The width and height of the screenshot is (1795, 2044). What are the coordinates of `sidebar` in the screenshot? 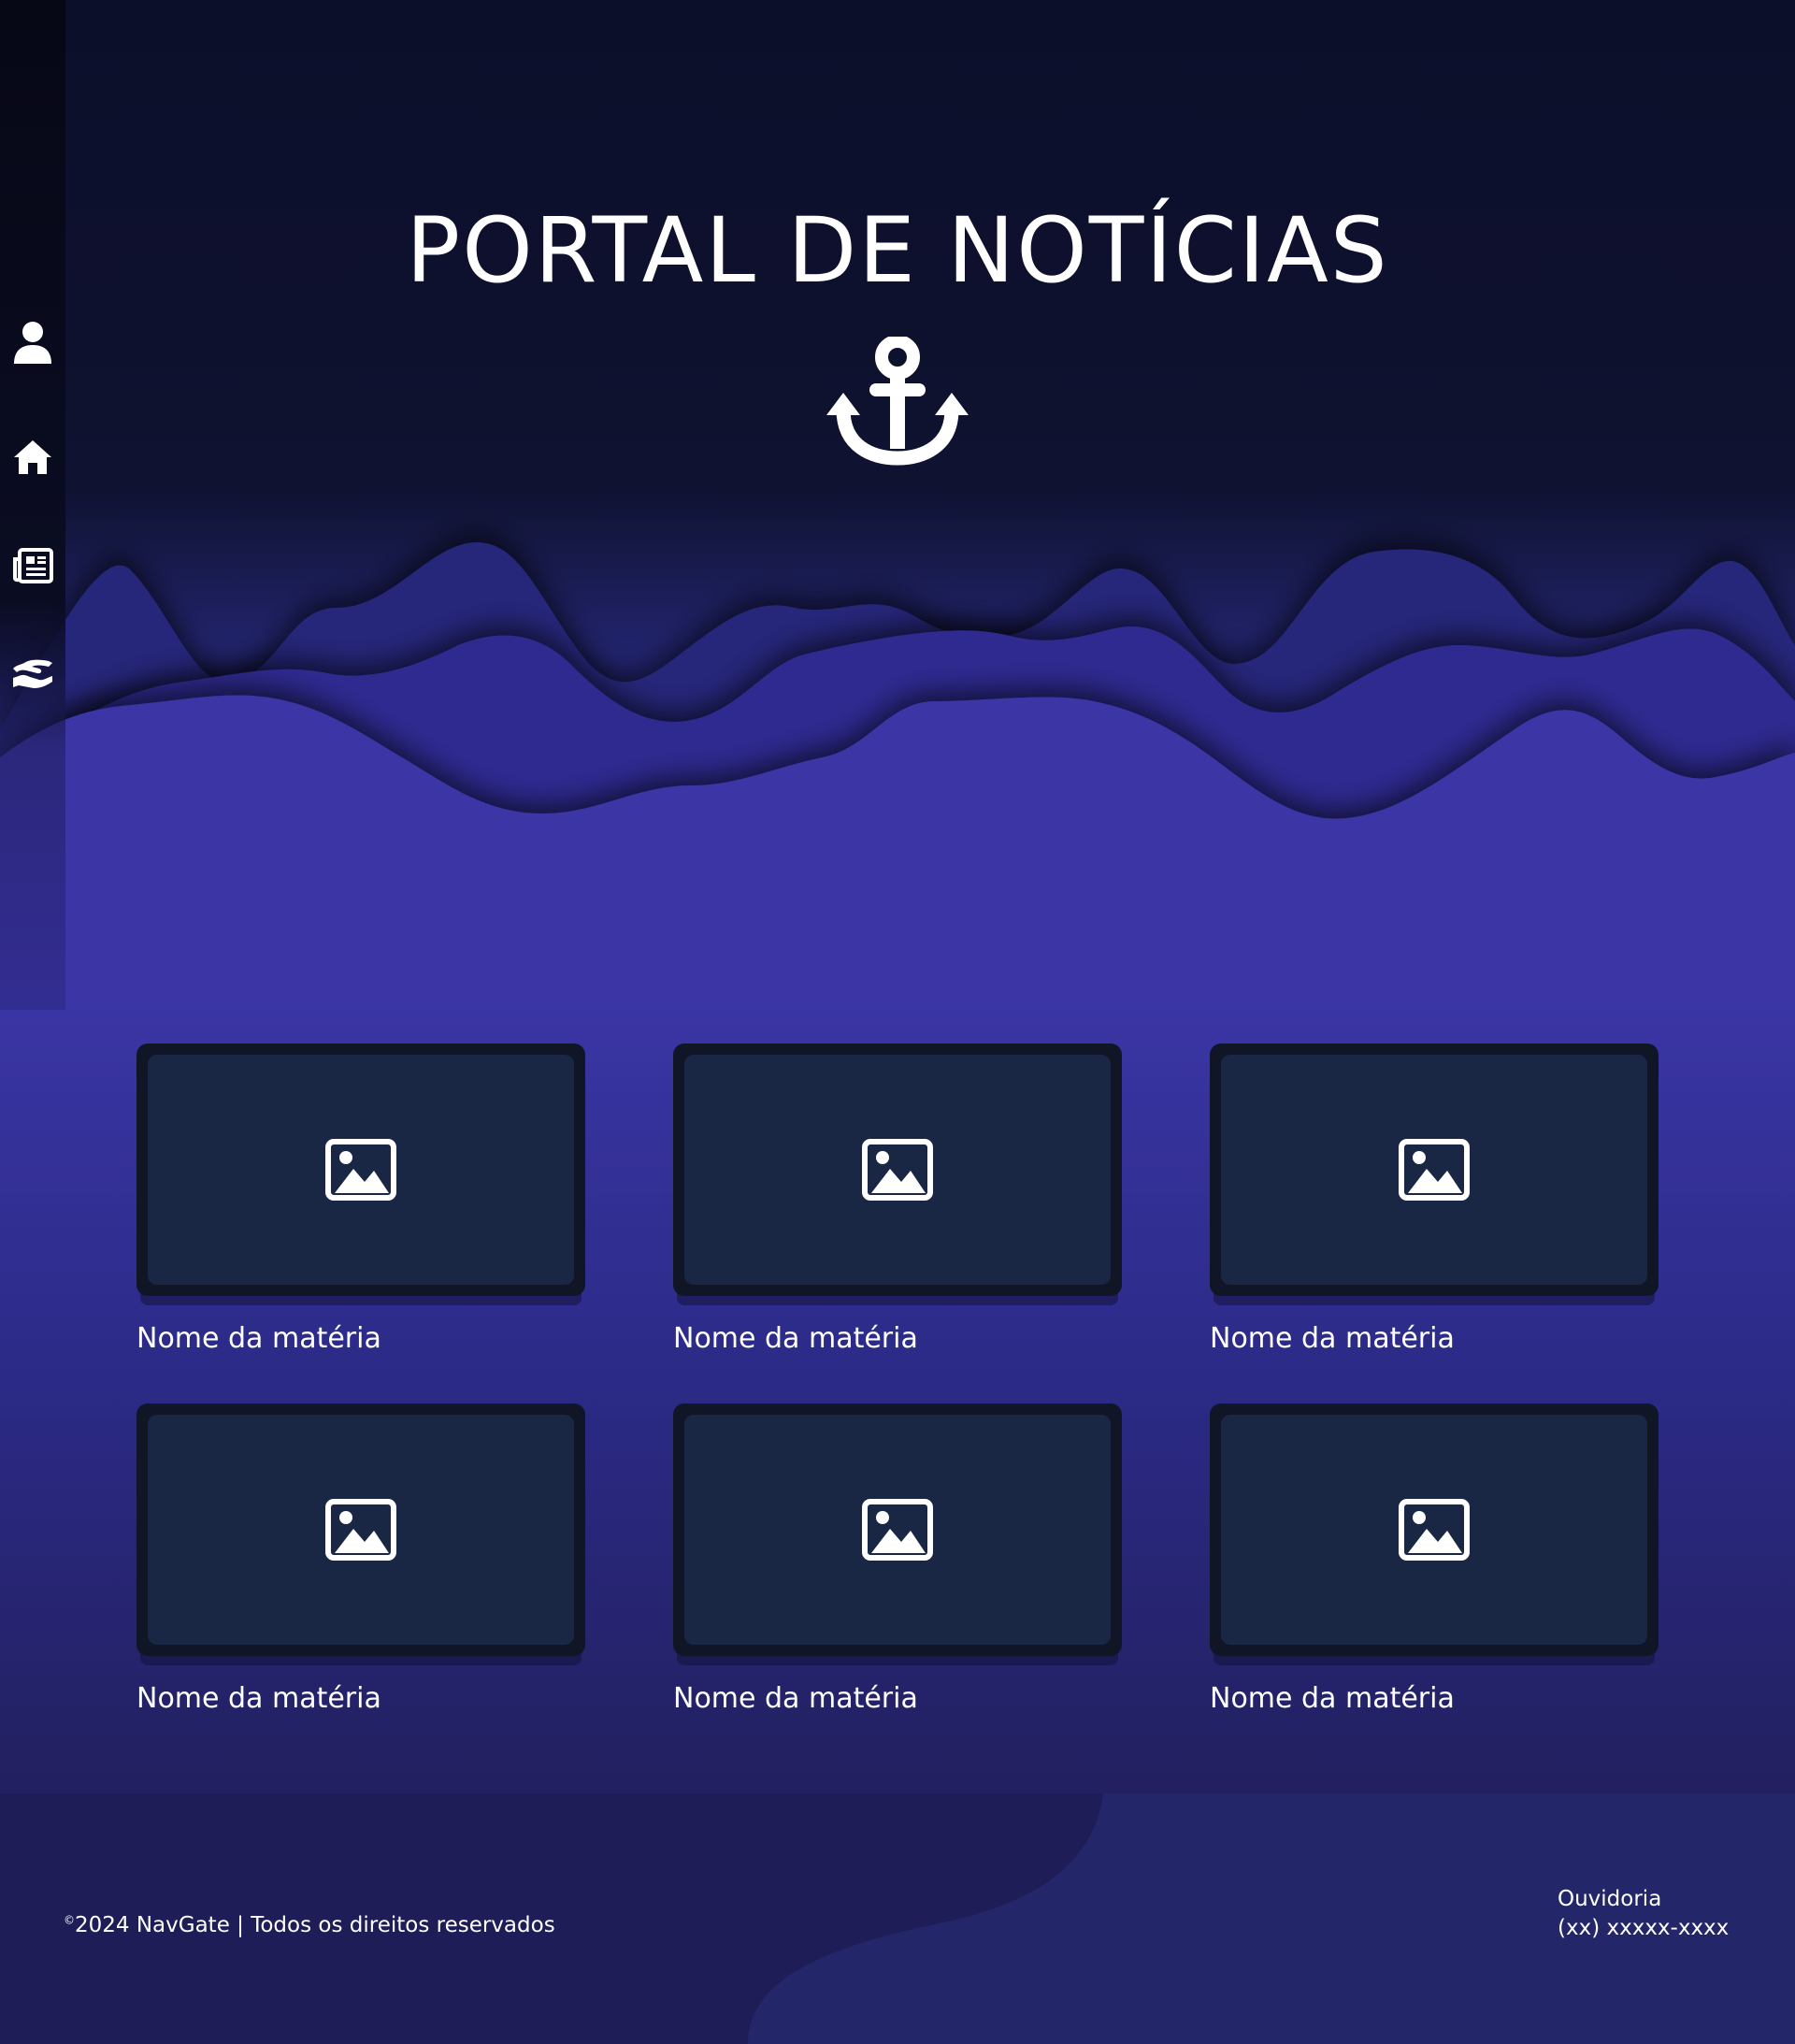 It's located at (32, 505).